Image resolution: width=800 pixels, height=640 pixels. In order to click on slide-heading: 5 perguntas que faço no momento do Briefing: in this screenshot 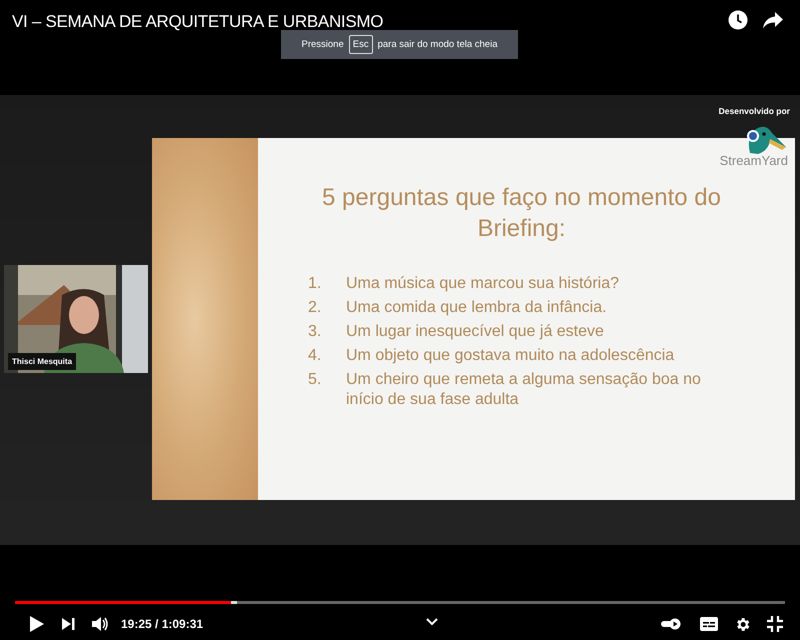, I will do `click(521, 213)`.